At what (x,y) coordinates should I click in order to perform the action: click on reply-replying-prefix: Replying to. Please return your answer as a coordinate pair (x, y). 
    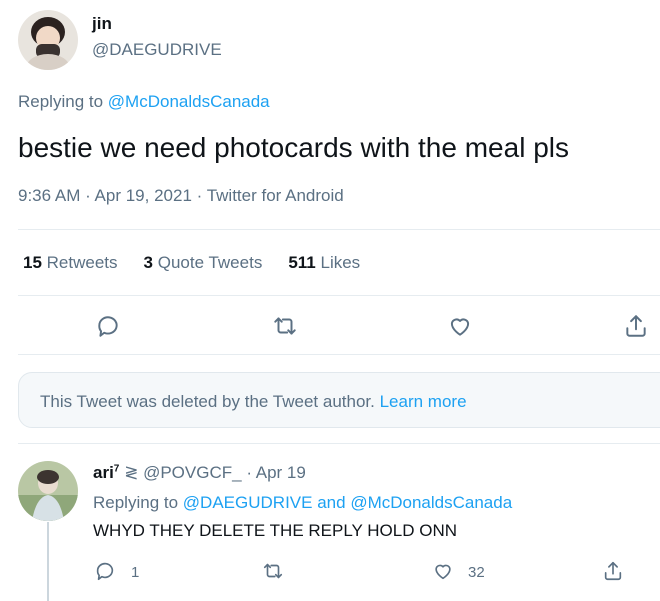
    Looking at the image, I should click on (136, 502).